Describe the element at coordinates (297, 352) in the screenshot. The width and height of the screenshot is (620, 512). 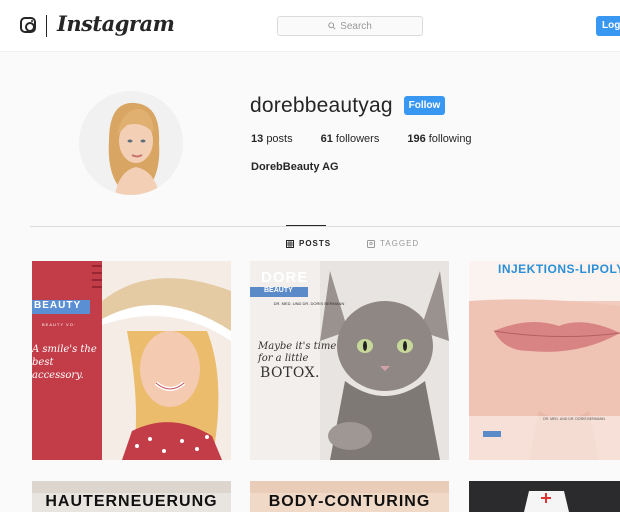
I see `post-headline: Maybe it's time for a little` at that location.